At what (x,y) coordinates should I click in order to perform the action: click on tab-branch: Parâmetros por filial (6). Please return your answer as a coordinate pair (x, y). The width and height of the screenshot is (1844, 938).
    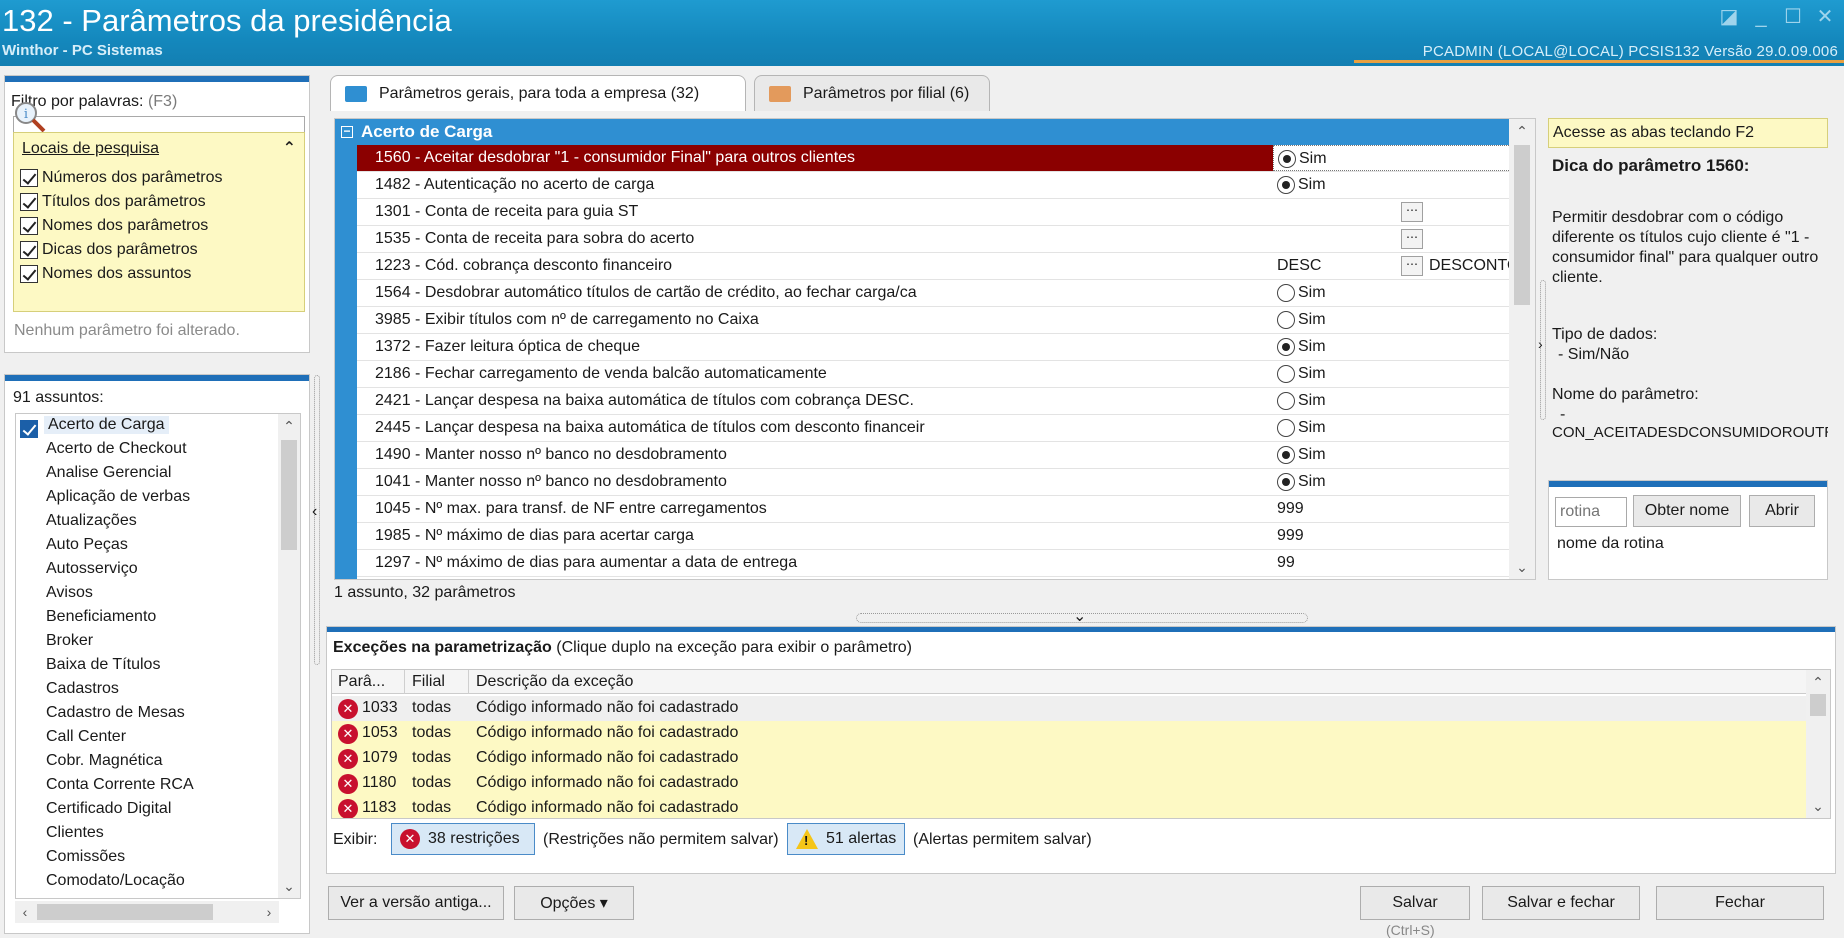
    Looking at the image, I should click on (872, 93).